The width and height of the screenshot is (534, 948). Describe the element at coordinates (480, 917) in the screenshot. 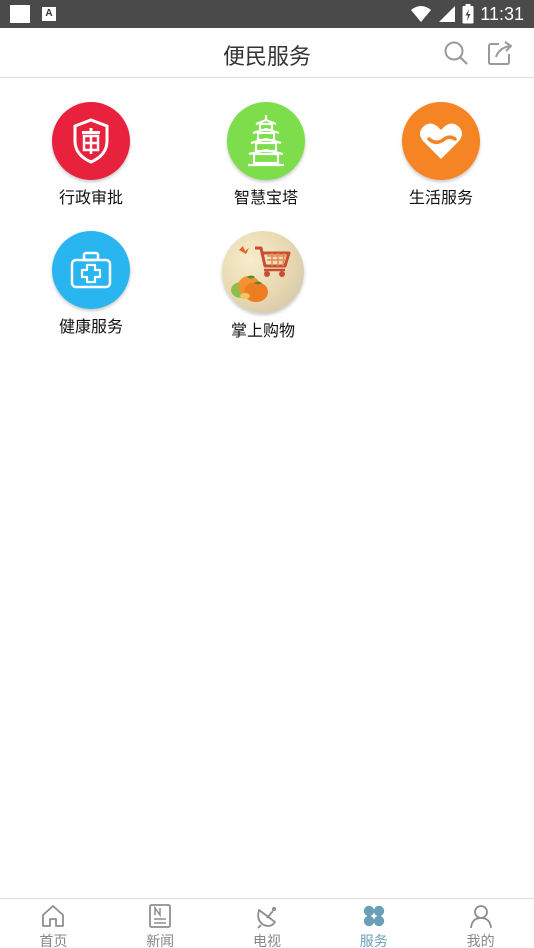

I see `profile-icon` at that location.